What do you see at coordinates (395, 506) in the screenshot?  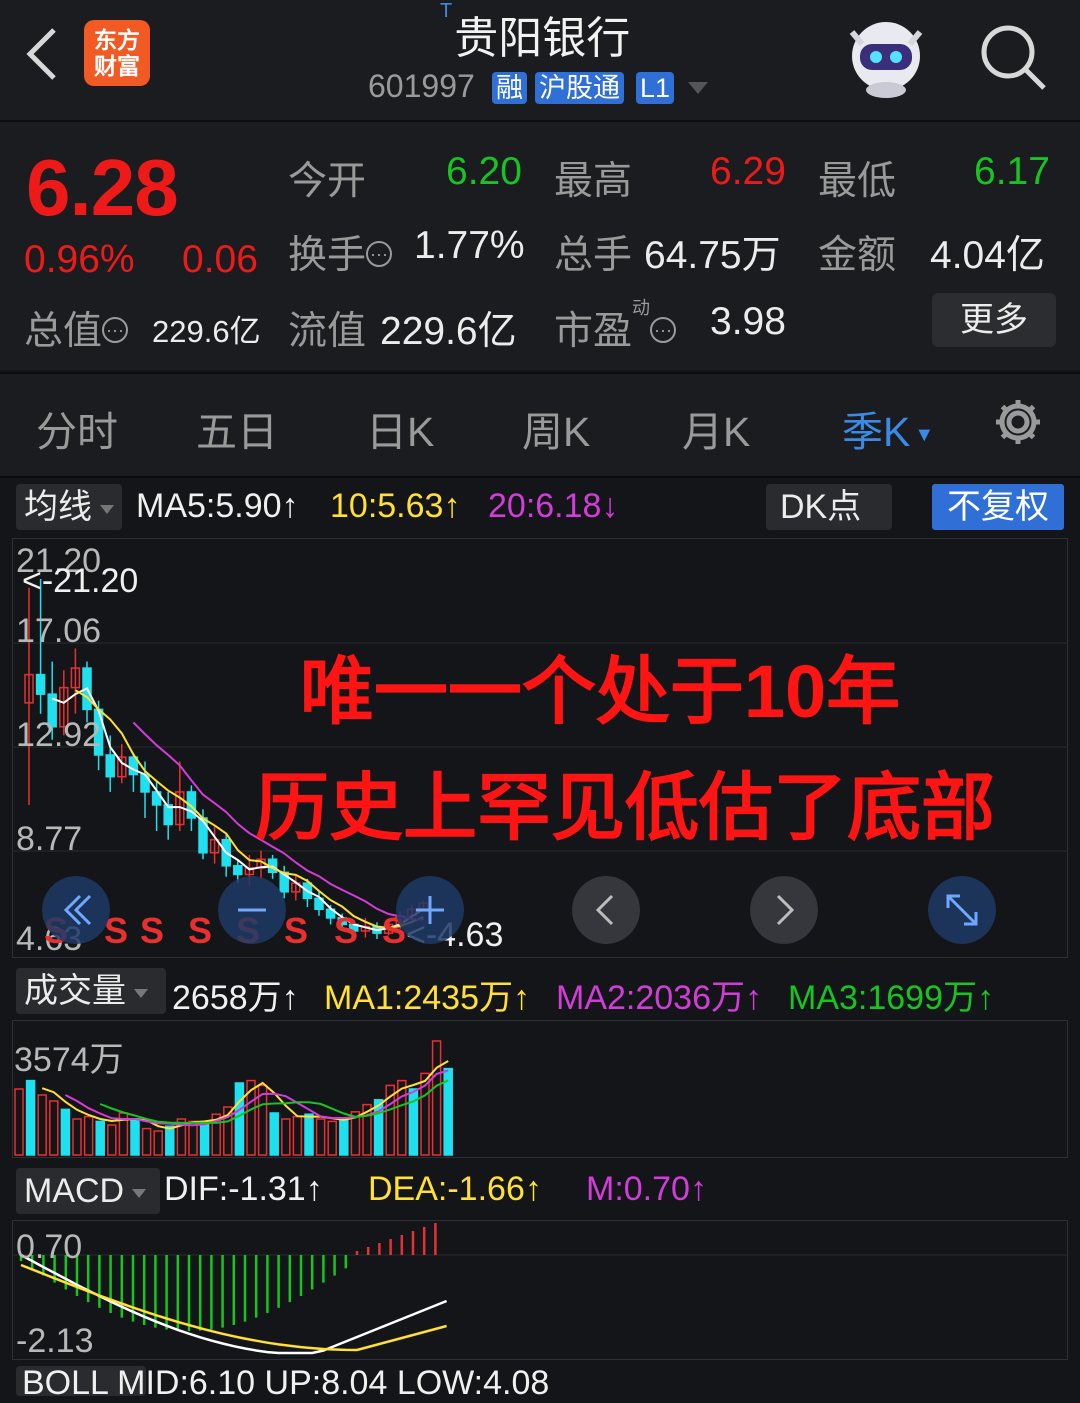 I see `ma10-readout: 10:5.63↑` at bounding box center [395, 506].